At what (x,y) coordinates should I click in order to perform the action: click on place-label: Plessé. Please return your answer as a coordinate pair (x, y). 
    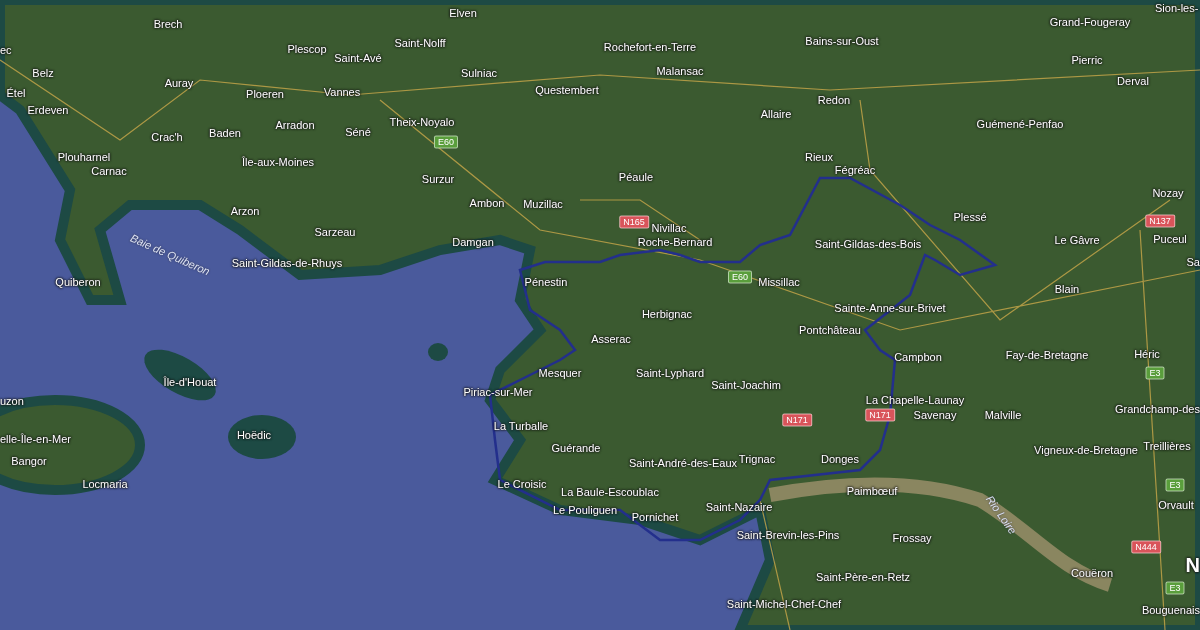
    Looking at the image, I should click on (970, 217).